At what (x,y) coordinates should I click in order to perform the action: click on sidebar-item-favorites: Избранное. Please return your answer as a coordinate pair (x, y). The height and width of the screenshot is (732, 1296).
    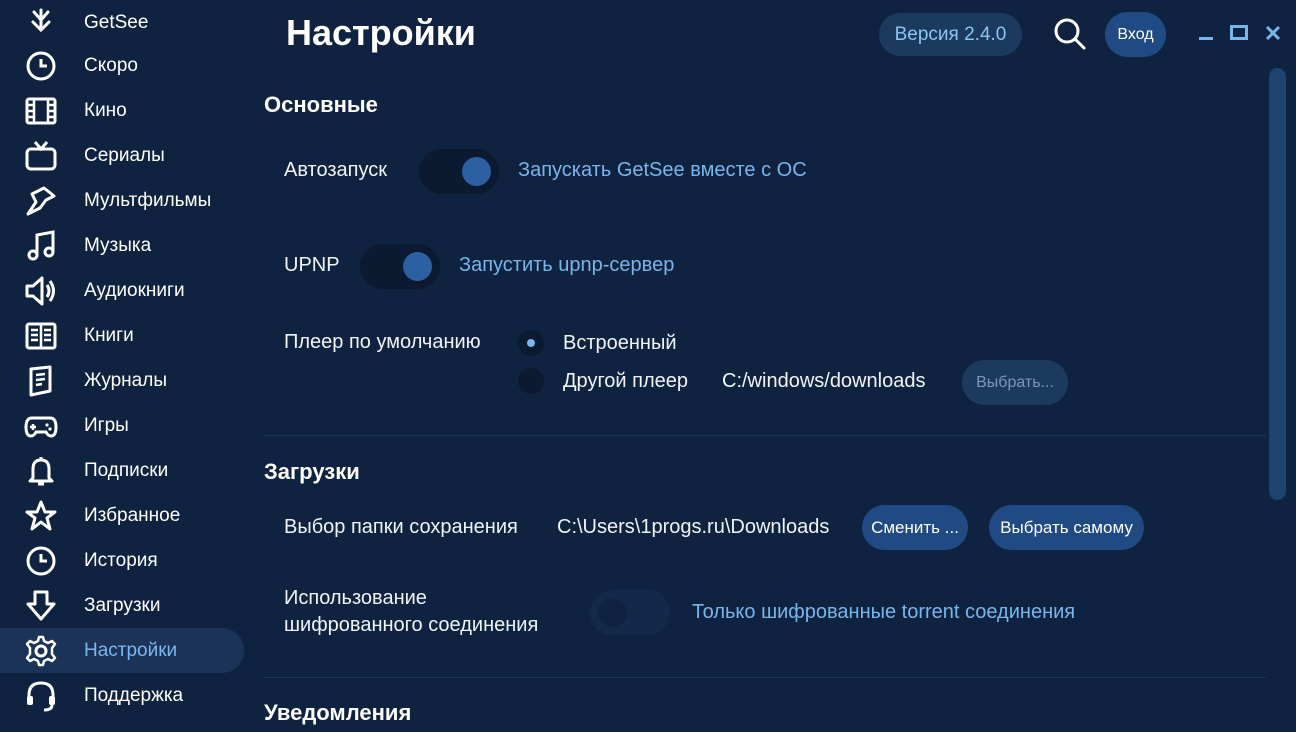
    Looking at the image, I should click on (122, 515).